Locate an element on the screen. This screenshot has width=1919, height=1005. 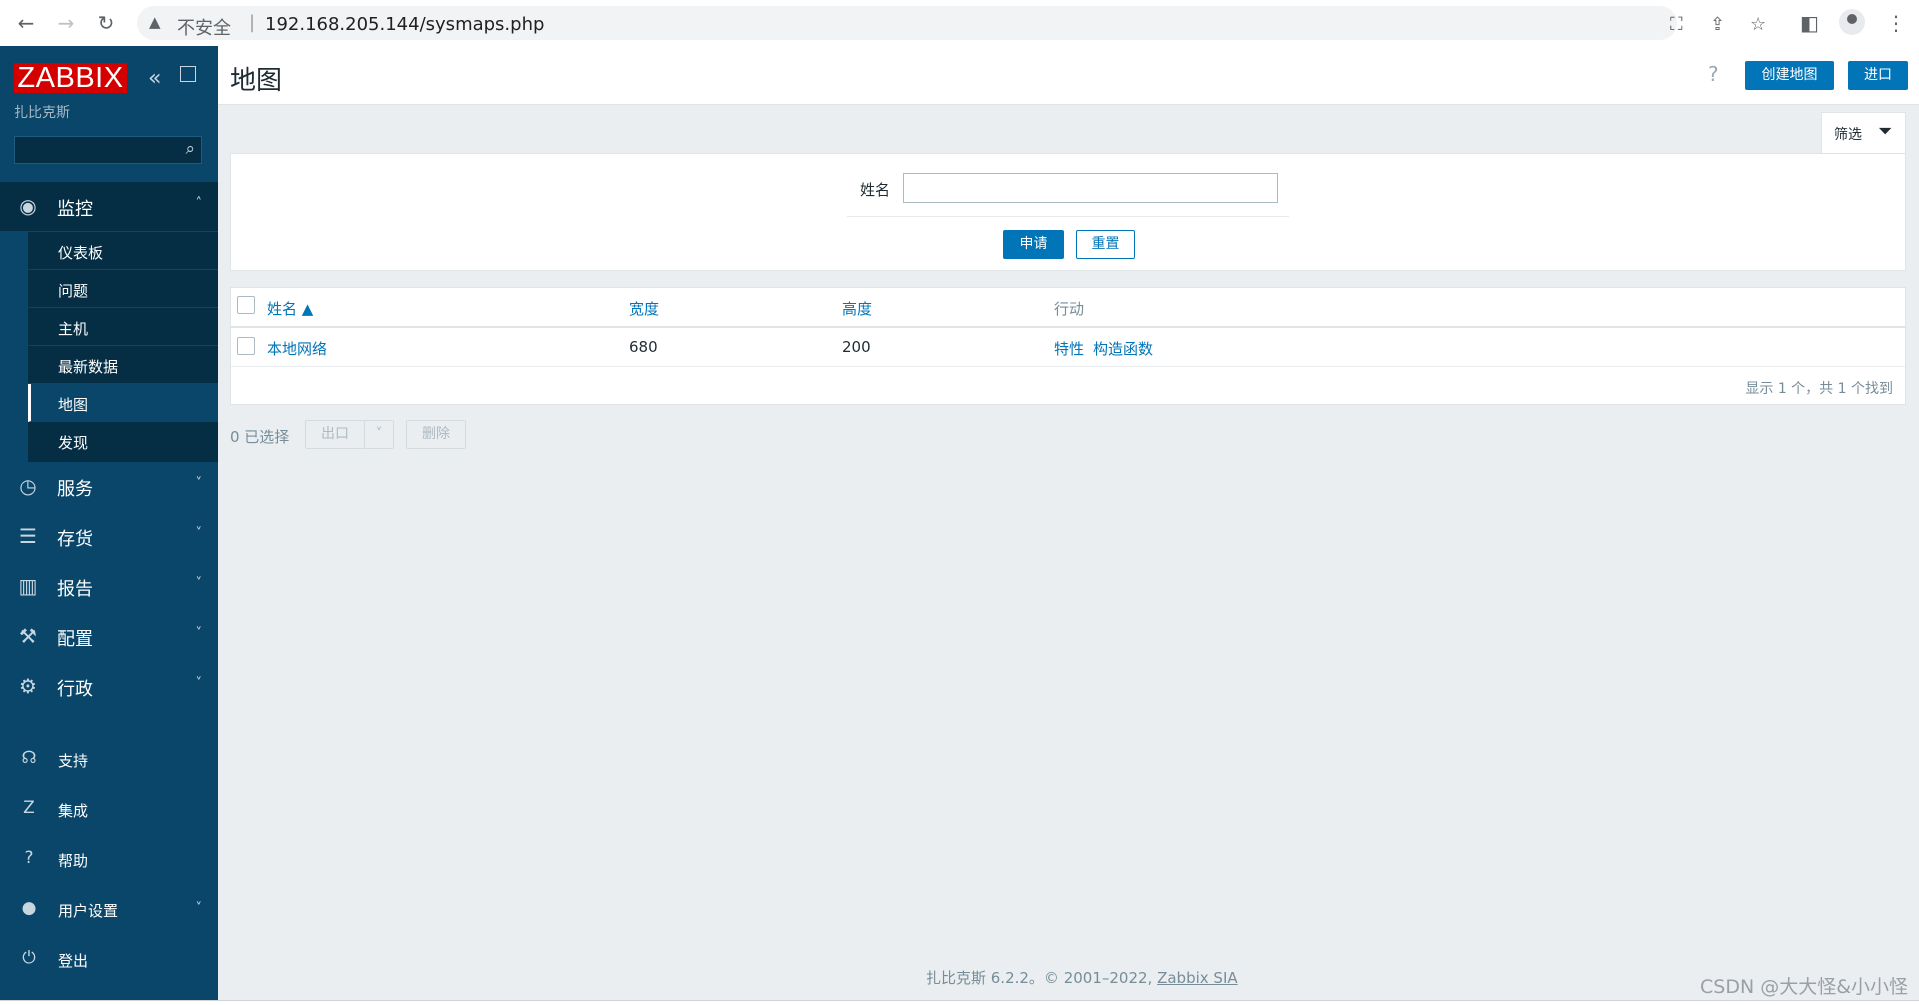
submenu-item-discovery: 发现 is located at coordinates (123, 441).